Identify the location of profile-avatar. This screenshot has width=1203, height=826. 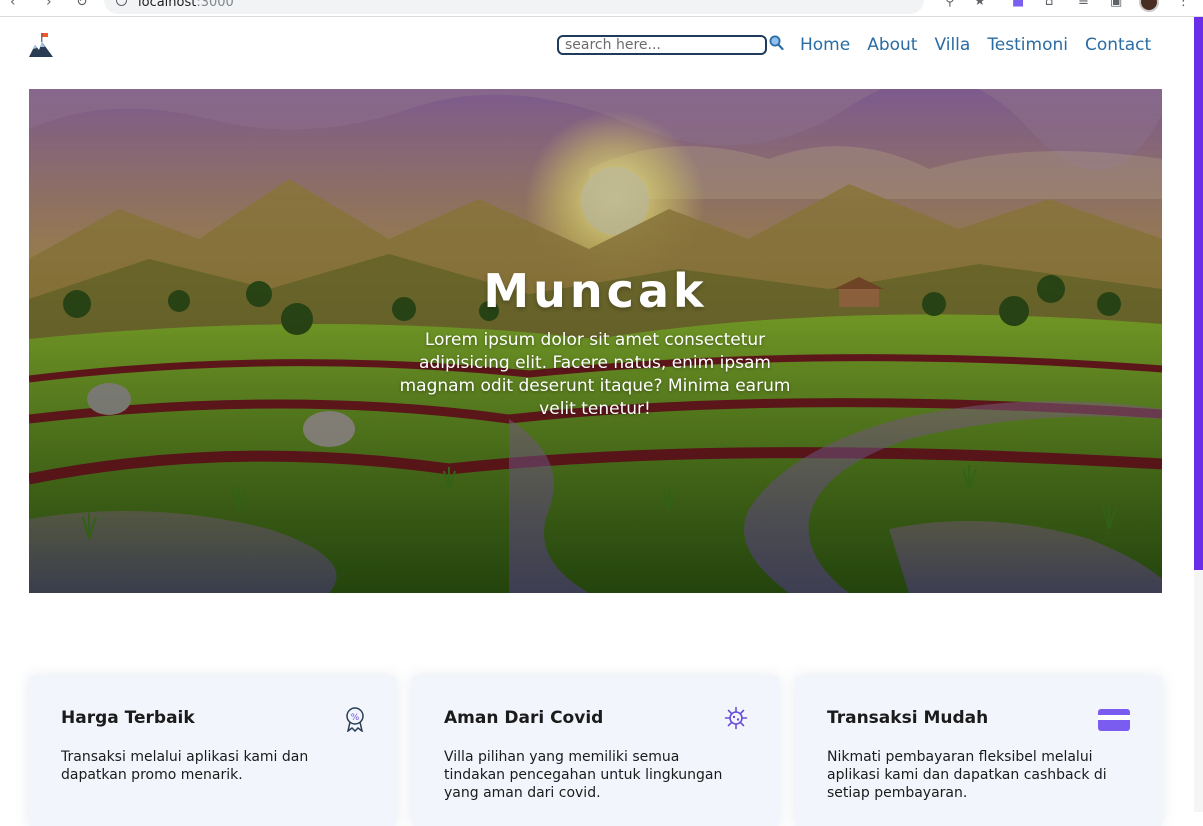
(1149, 6).